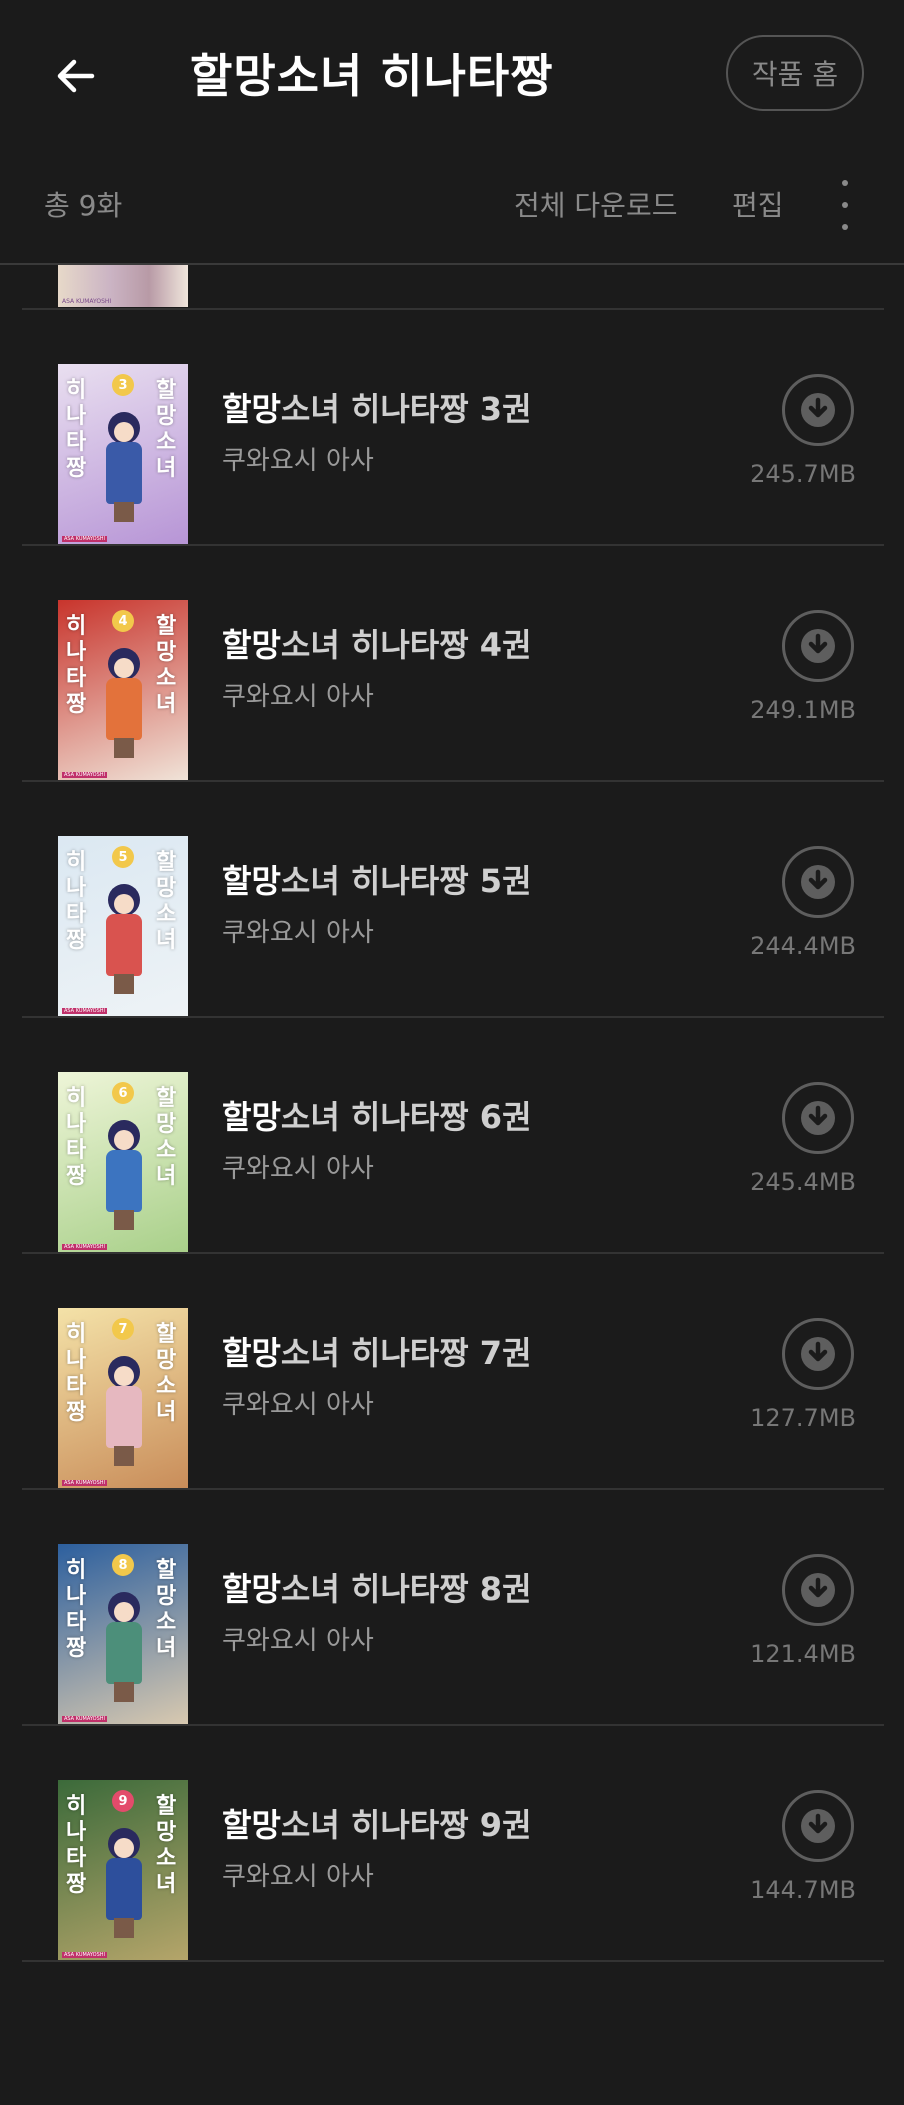 The height and width of the screenshot is (2105, 904). Describe the element at coordinates (845, 205) in the screenshot. I see `more-options-button` at that location.